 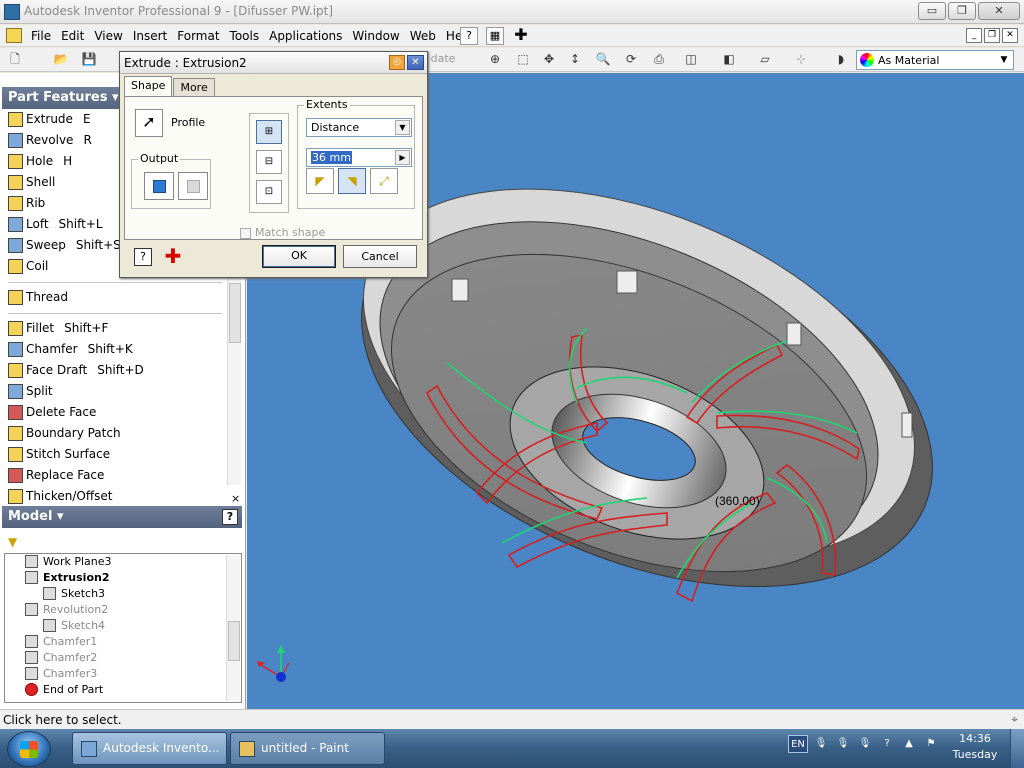 What do you see at coordinates (115, 349) in the screenshot?
I see `feature-chamfer: Chamfer Shift+K` at bounding box center [115, 349].